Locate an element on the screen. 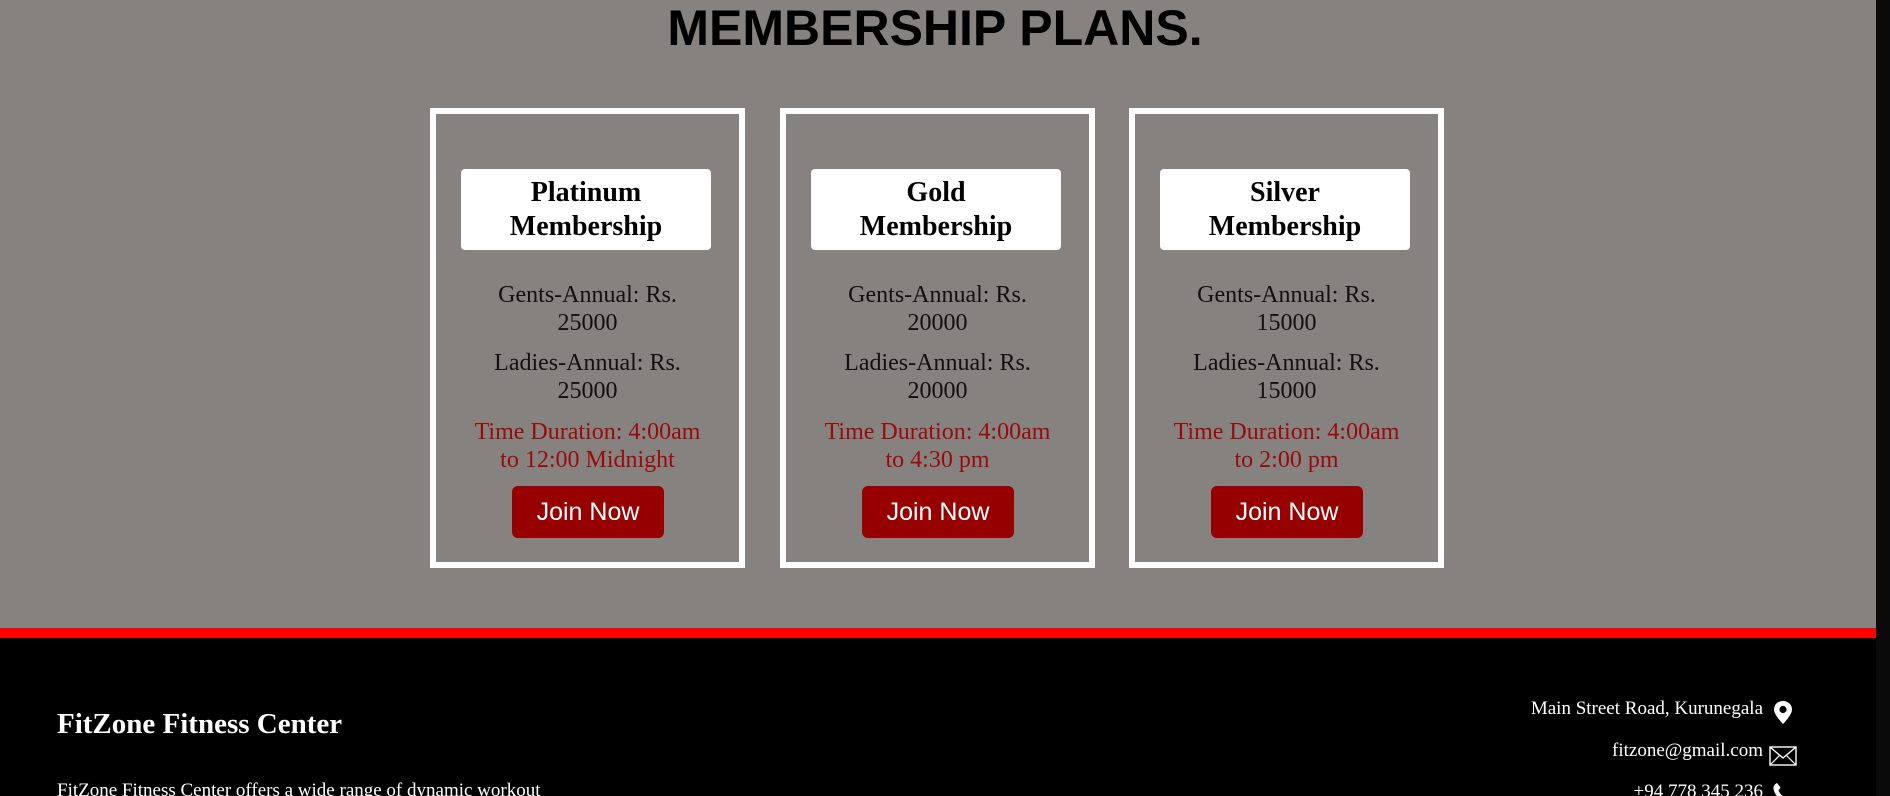 This screenshot has width=1890, height=796. plan-name-line1: Platinum is located at coordinates (586, 192).